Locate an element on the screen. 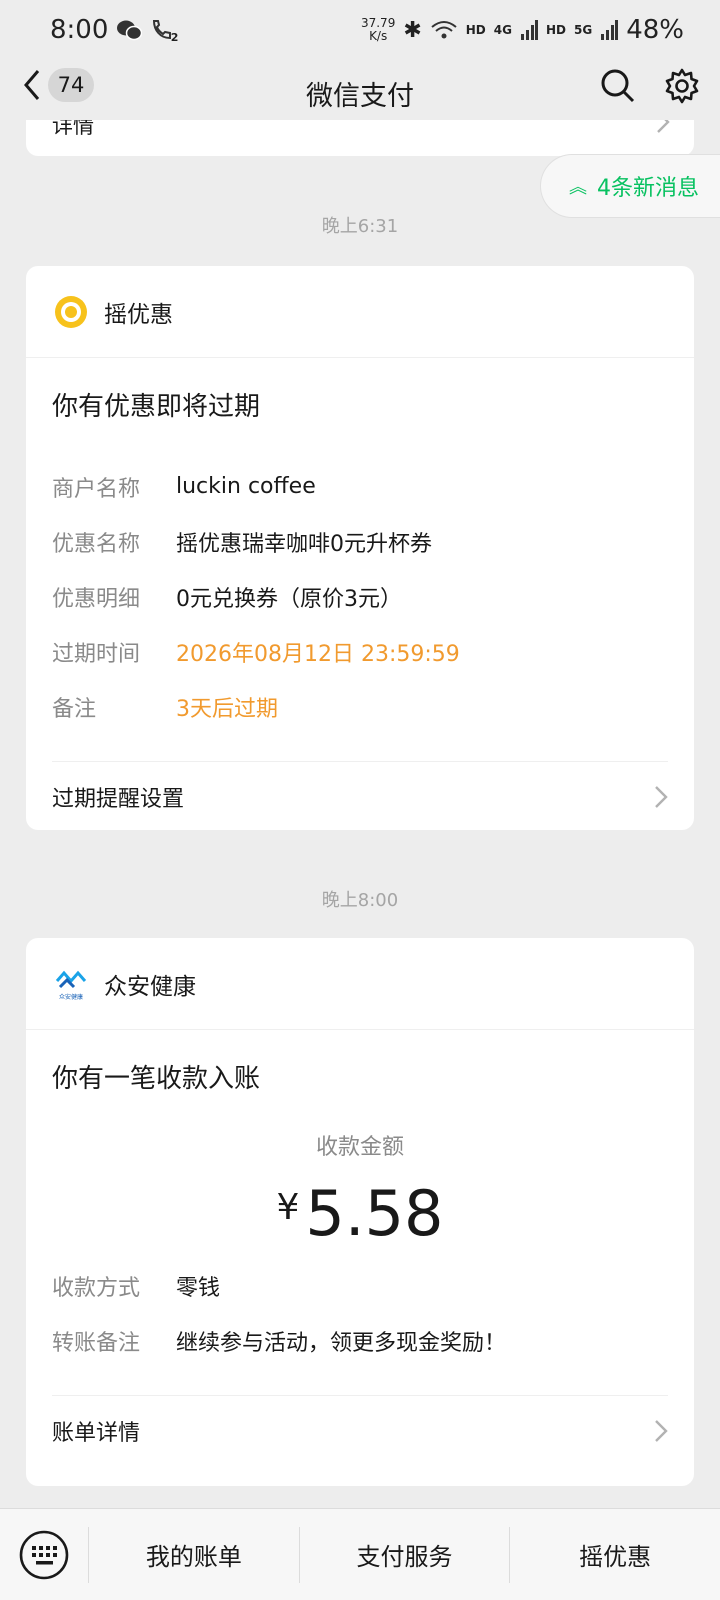  amount-label: 收款金额 is located at coordinates (359, 1147).